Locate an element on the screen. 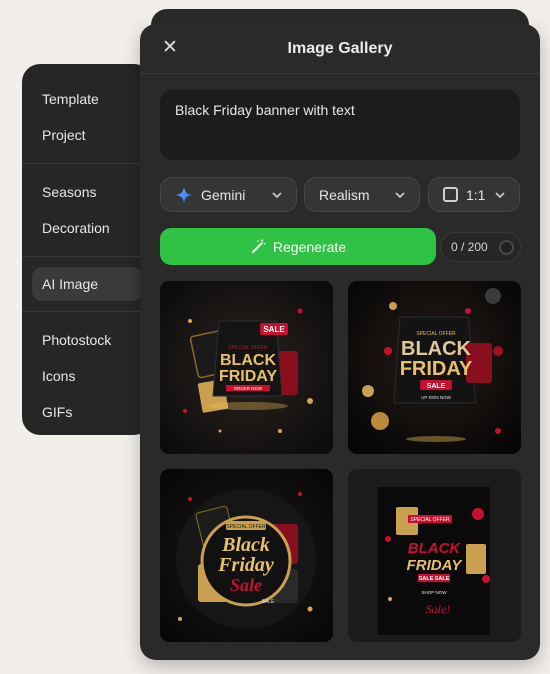 Image resolution: width=550 pixels, height=674 pixels. image-headline-2: Friday is located at coordinates (245, 565).